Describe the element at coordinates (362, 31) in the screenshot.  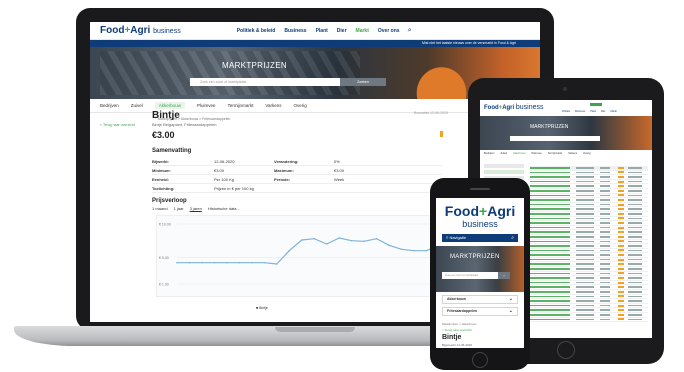
I see `nav-markt: Markt` at that location.